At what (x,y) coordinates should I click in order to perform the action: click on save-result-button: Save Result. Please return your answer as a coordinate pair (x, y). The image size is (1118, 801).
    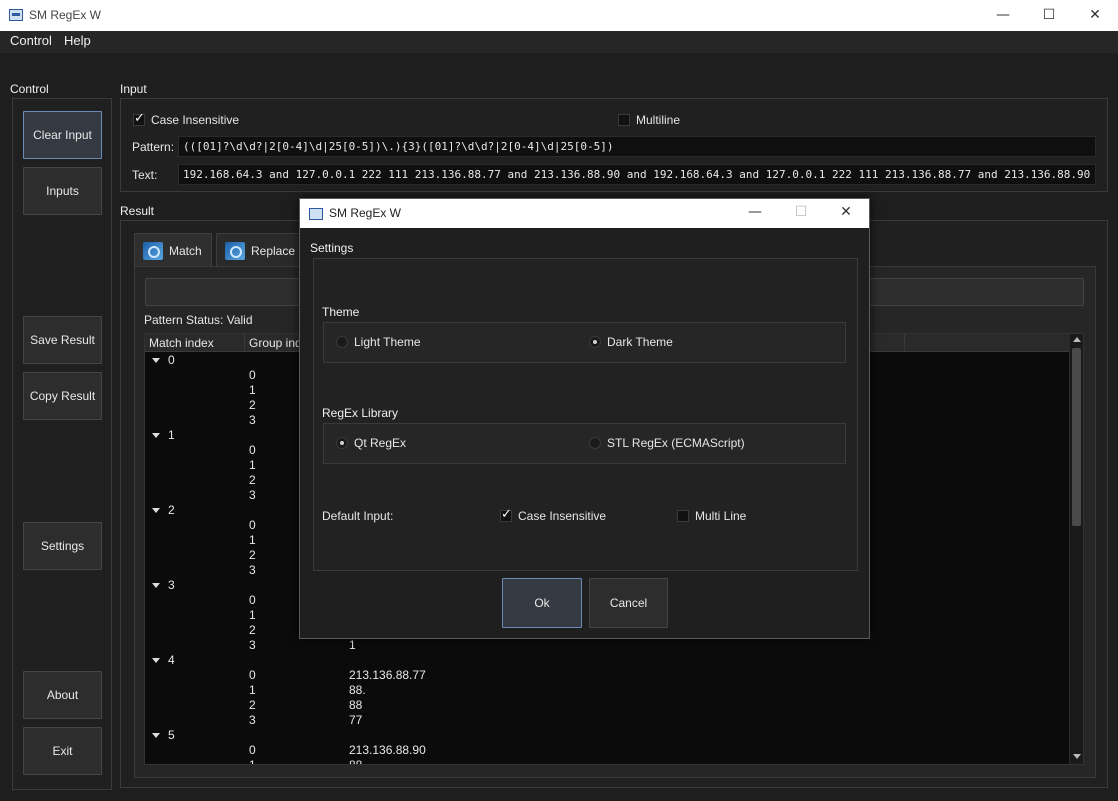
    Looking at the image, I should click on (62, 340).